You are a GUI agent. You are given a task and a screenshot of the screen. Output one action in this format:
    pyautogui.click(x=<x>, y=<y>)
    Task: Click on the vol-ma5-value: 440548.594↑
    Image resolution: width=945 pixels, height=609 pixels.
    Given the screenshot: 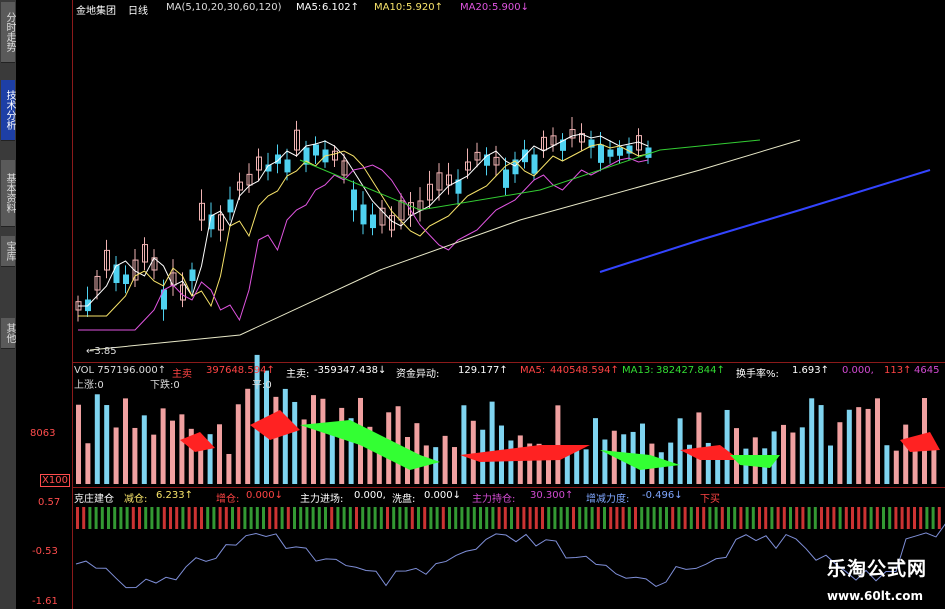 What is the action you would take?
    pyautogui.click(x=584, y=370)
    